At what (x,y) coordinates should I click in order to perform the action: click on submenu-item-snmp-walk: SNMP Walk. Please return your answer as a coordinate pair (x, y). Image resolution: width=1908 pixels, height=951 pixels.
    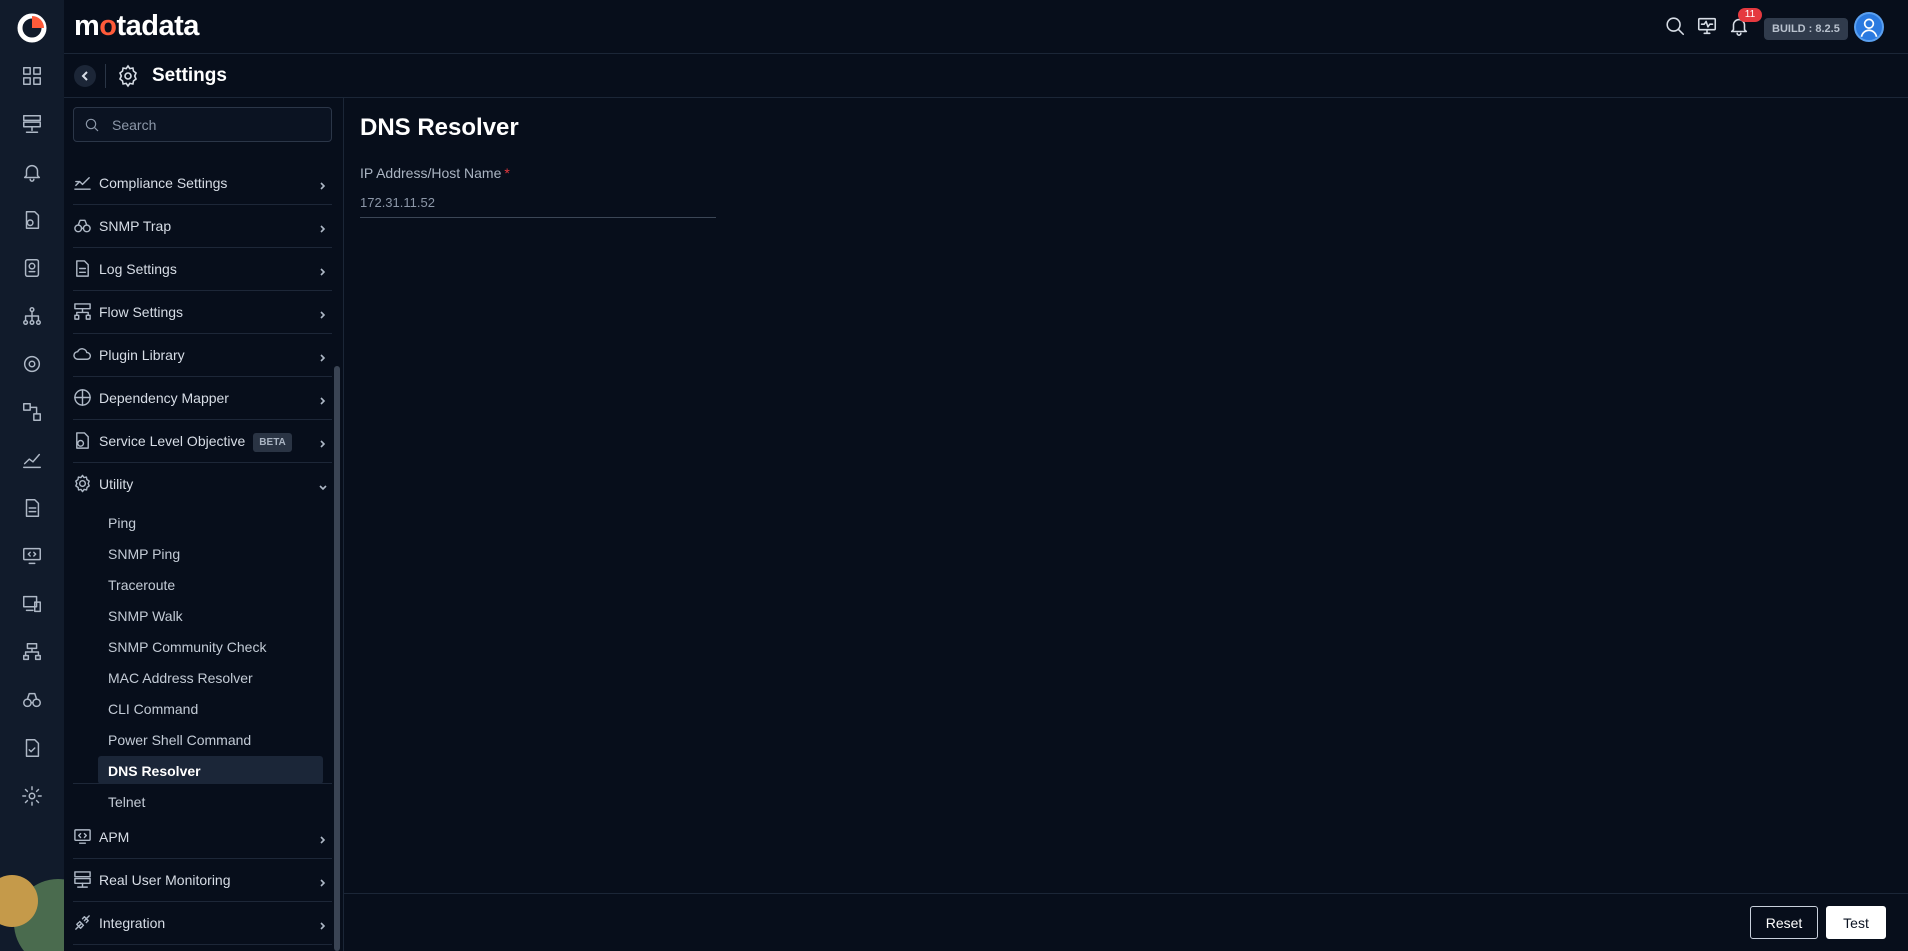
    Looking at the image, I should click on (210, 615).